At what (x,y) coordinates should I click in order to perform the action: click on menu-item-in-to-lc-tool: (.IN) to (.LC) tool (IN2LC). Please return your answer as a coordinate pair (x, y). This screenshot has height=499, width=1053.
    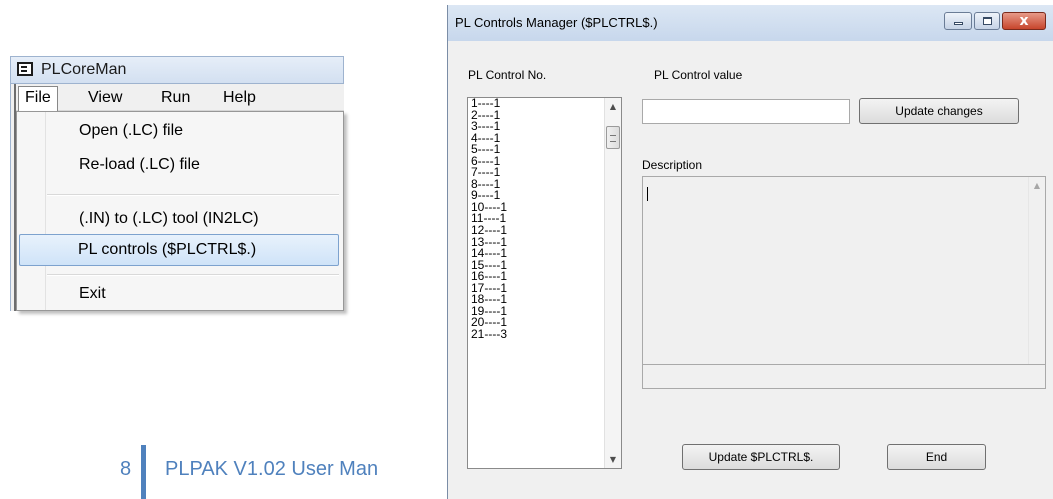
    Looking at the image, I should click on (179, 219).